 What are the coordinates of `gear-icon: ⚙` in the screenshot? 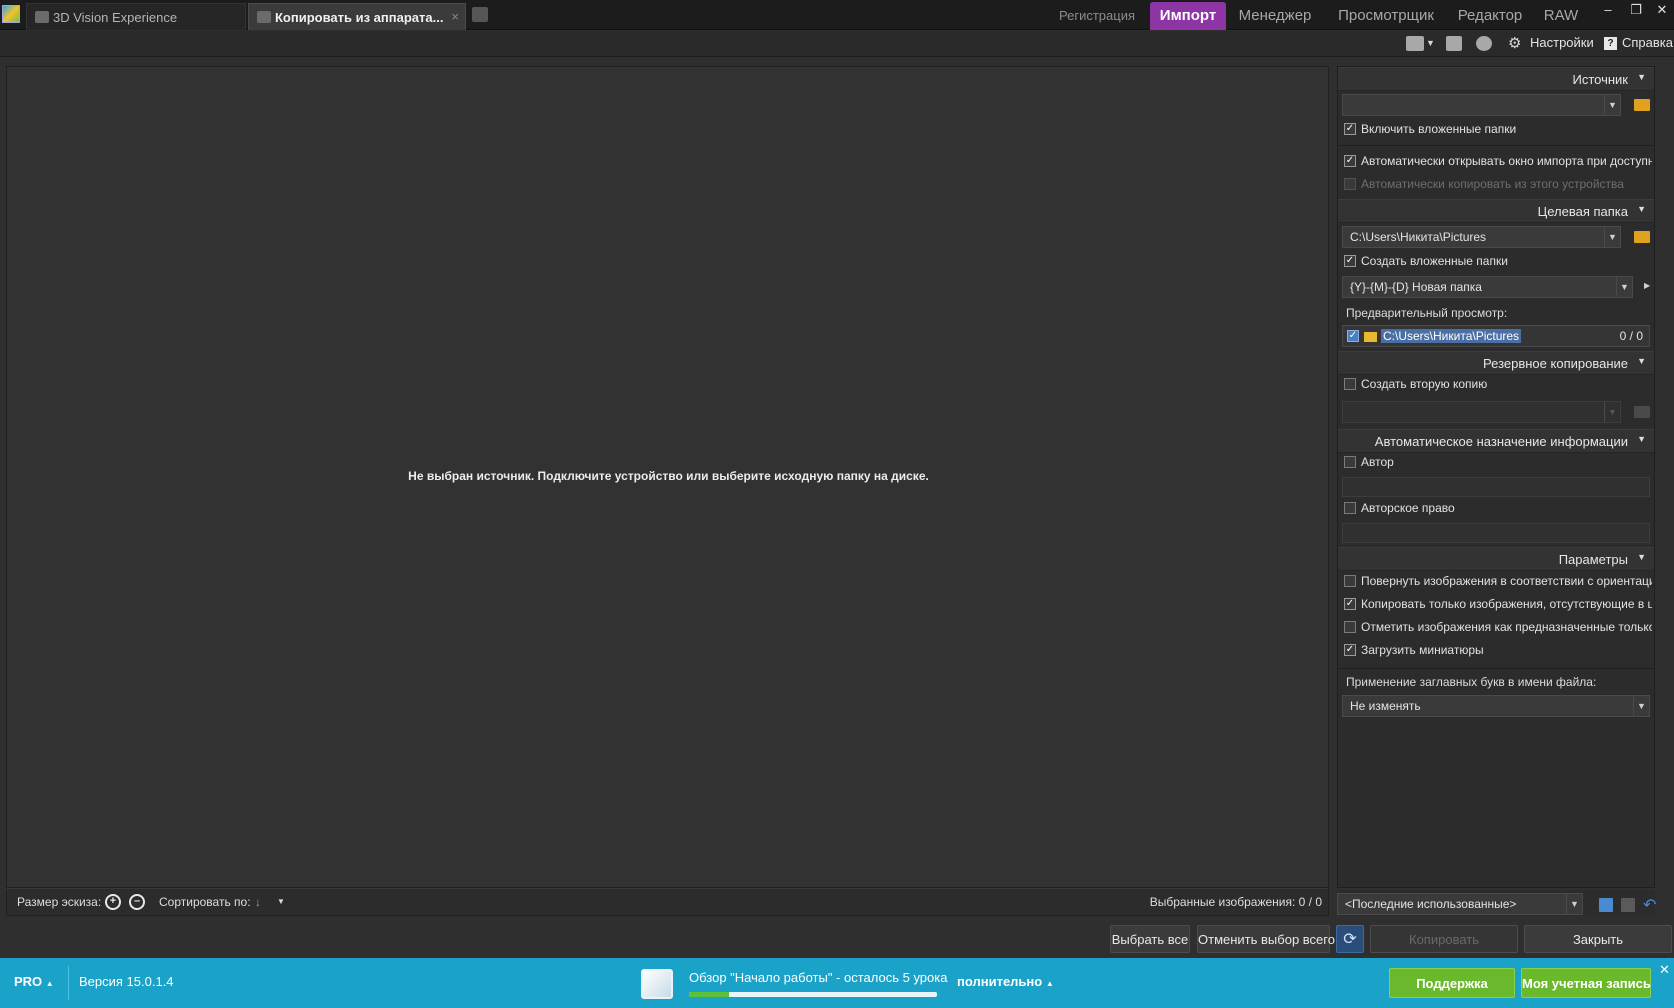 It's located at (1514, 43).